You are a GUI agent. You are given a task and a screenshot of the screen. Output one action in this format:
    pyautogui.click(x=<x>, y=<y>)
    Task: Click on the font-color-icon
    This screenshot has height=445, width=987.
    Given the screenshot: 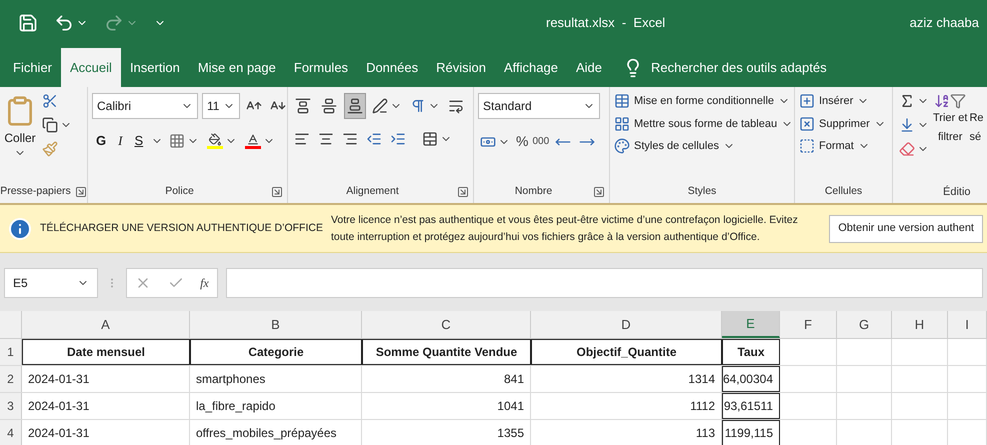 What is the action you would take?
    pyautogui.click(x=253, y=140)
    